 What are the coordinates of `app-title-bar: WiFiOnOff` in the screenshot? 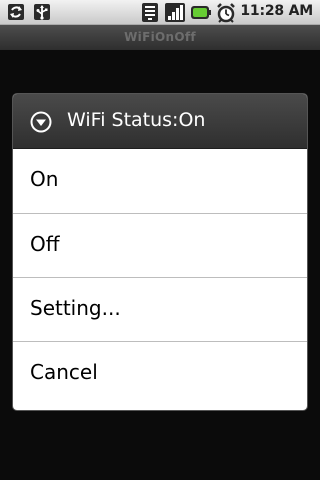 It's located at (160, 37).